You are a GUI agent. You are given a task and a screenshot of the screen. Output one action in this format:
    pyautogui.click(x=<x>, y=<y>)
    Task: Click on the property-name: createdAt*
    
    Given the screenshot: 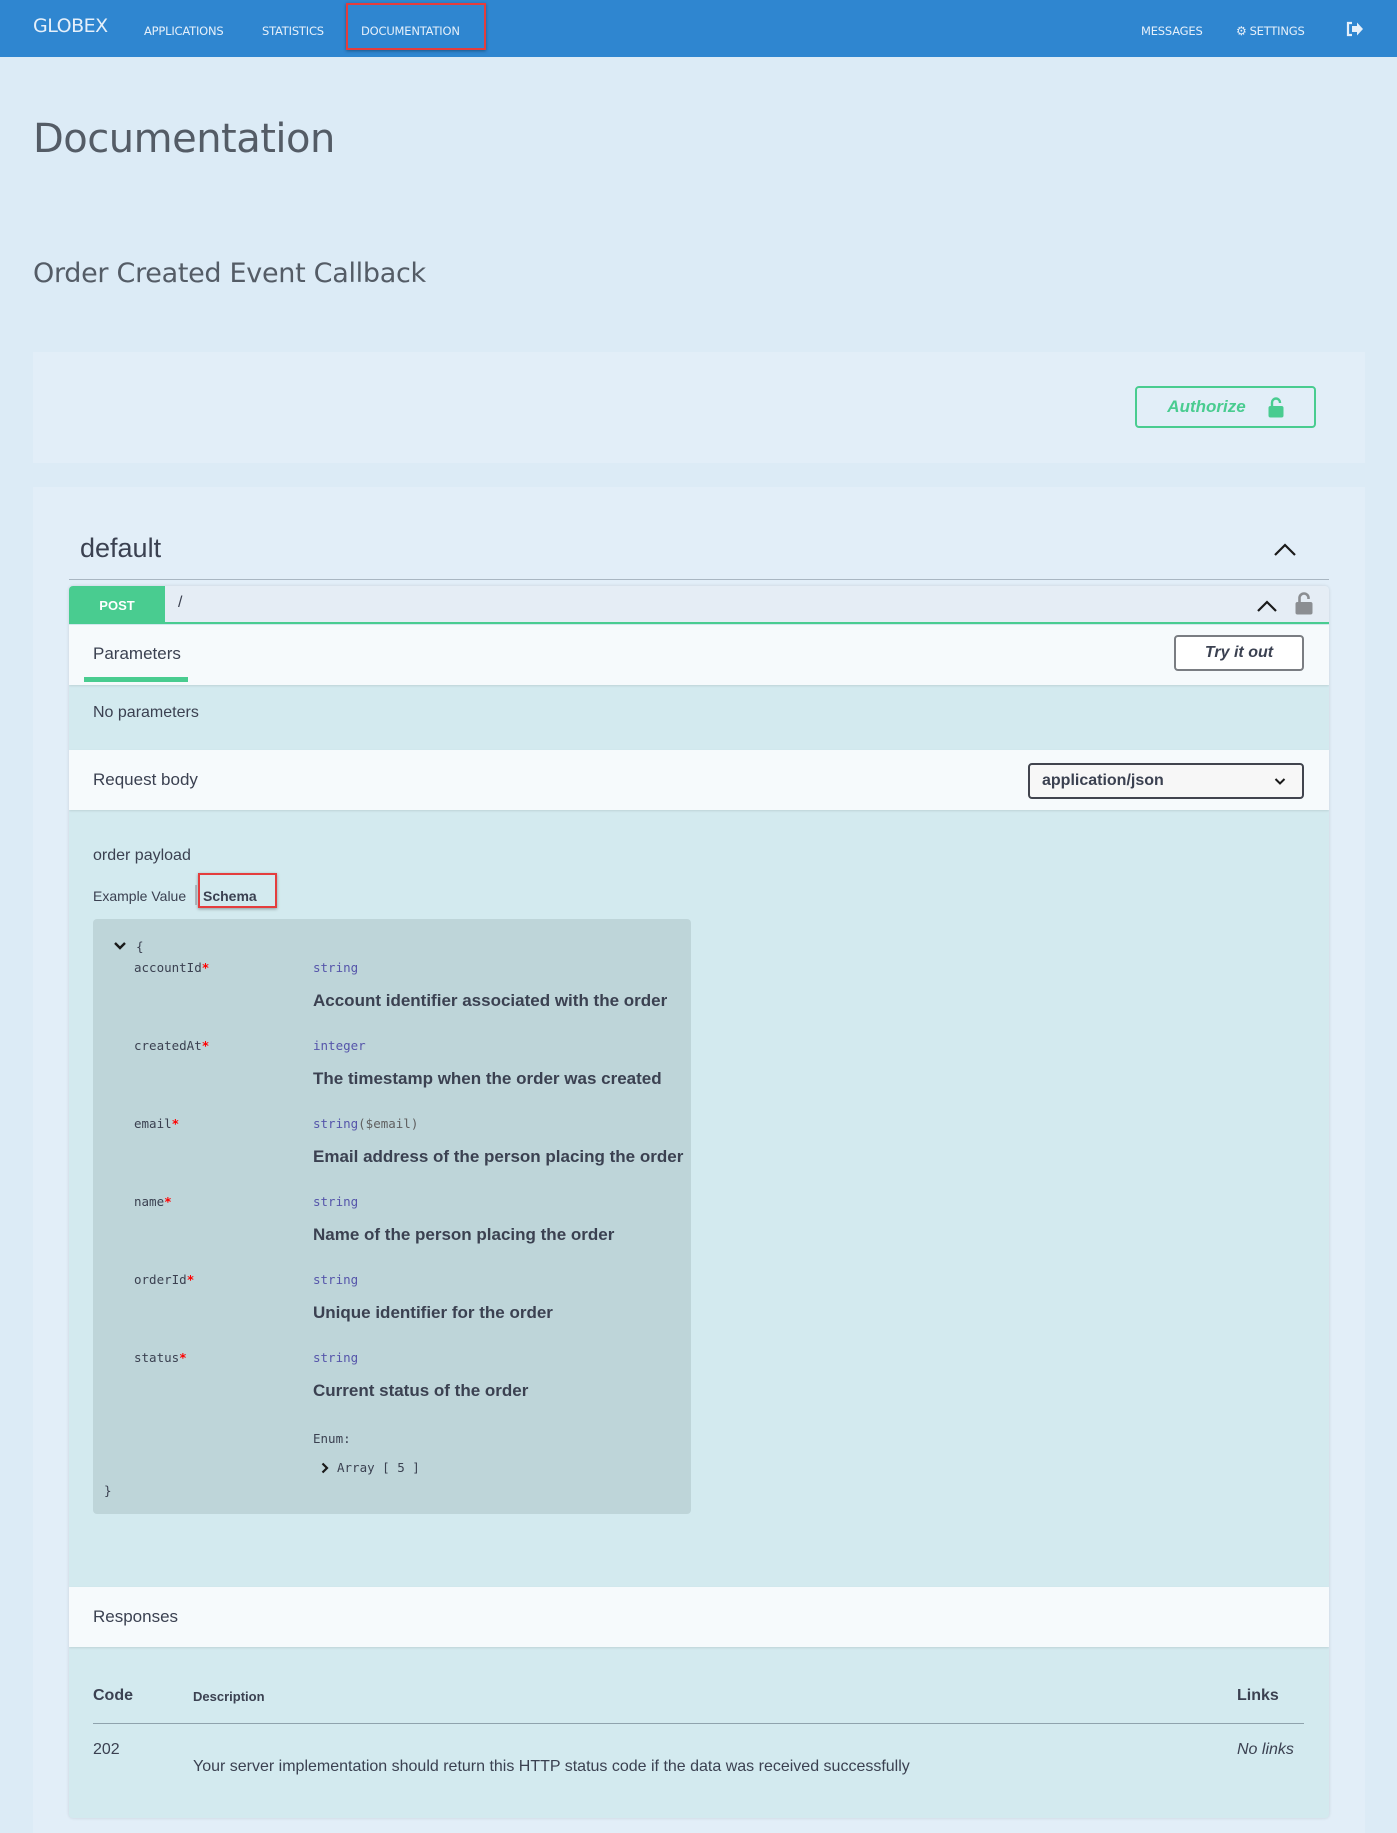 What is the action you would take?
    pyautogui.click(x=172, y=1045)
    